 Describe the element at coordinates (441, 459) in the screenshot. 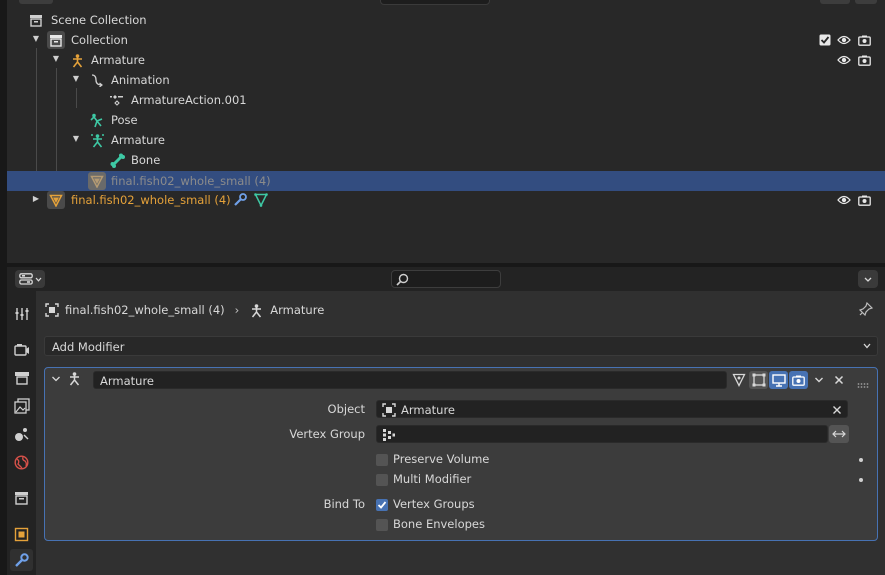

I see `preserve-volume-label: Preserve Volume` at that location.